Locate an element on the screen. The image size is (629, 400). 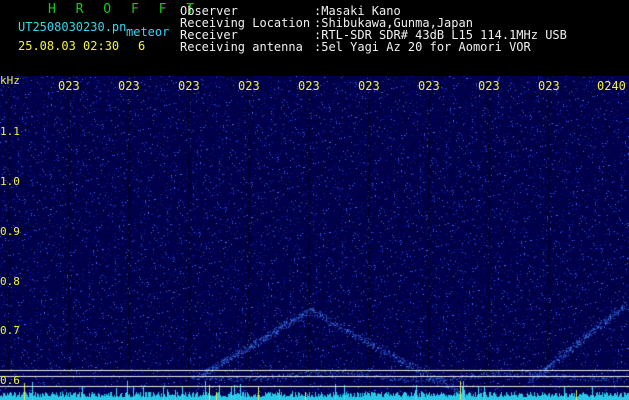
y-tick-label: 1.0 is located at coordinates (10, 181).